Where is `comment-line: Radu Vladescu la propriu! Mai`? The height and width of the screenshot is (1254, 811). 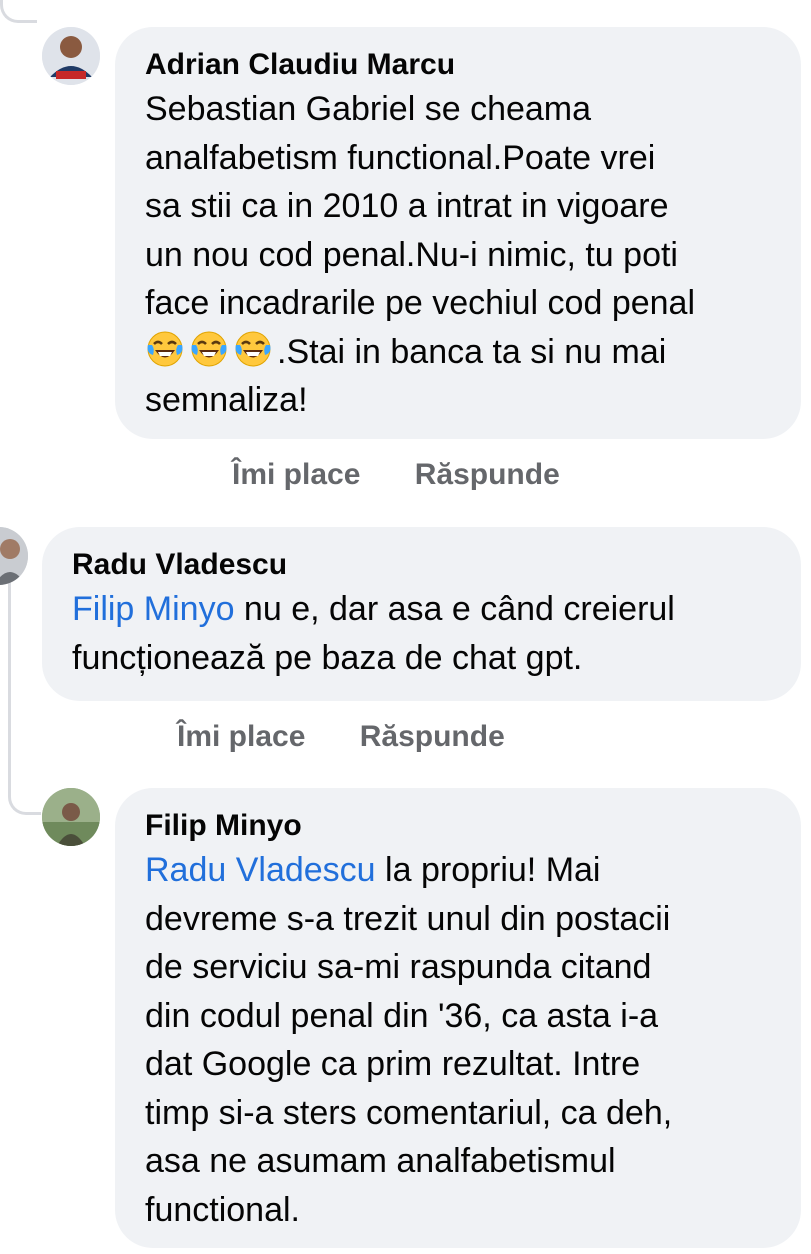
comment-line: Radu Vladescu la propriu! Mai is located at coordinates (458, 870).